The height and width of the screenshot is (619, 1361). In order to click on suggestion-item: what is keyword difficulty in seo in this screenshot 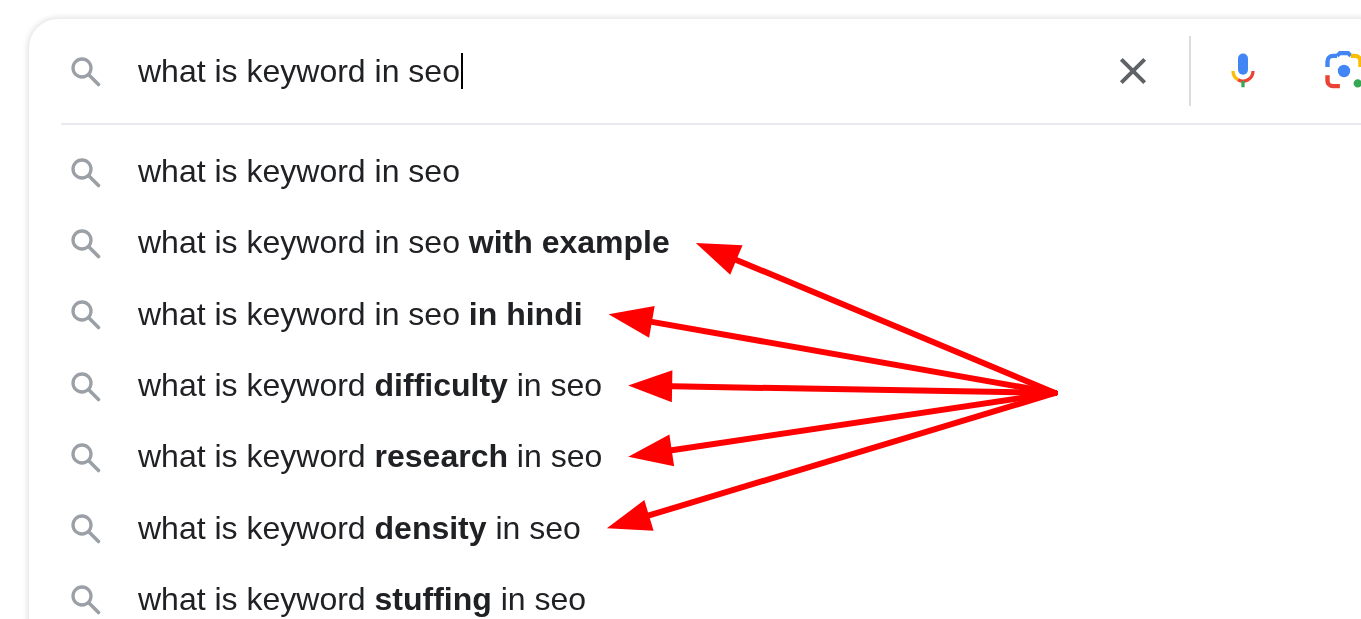, I will do `click(695, 385)`.